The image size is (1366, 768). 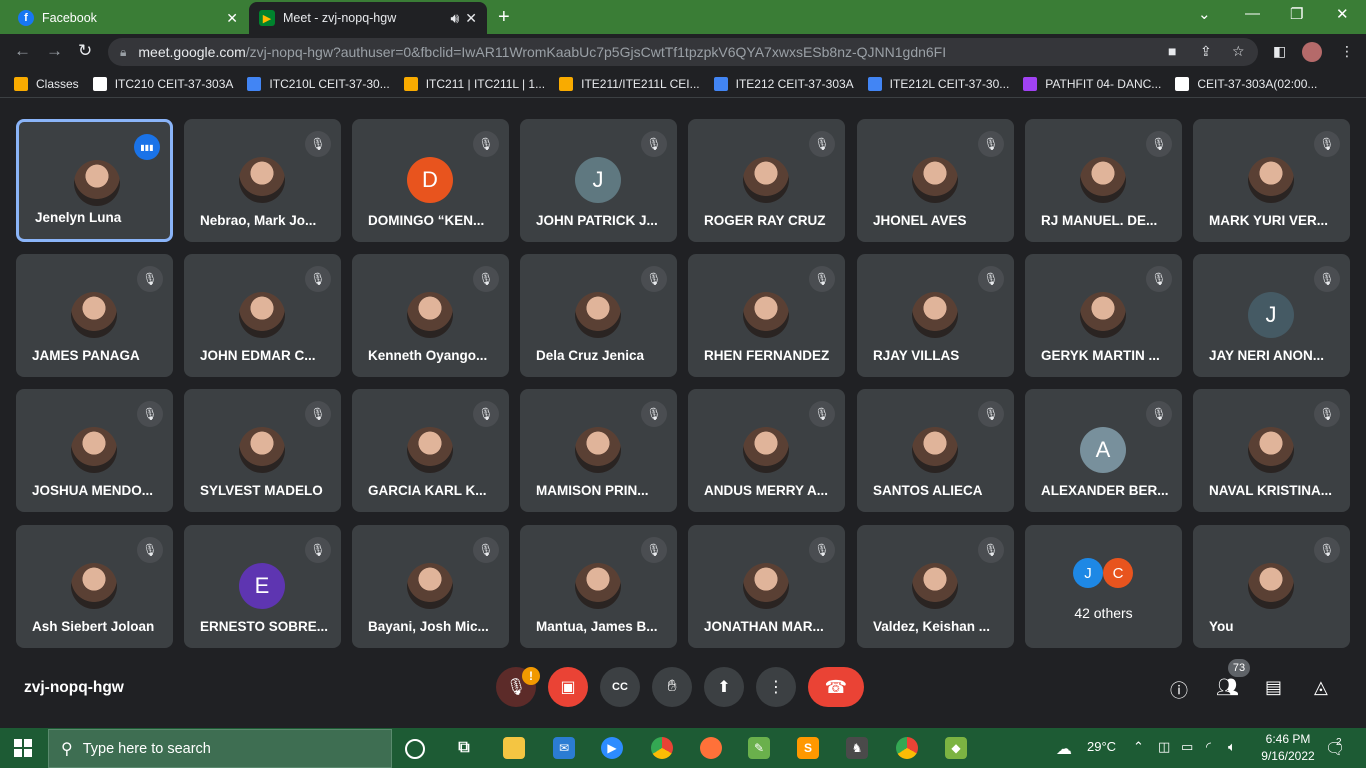 What do you see at coordinates (1312, 52) in the screenshot?
I see `profile-avatar` at bounding box center [1312, 52].